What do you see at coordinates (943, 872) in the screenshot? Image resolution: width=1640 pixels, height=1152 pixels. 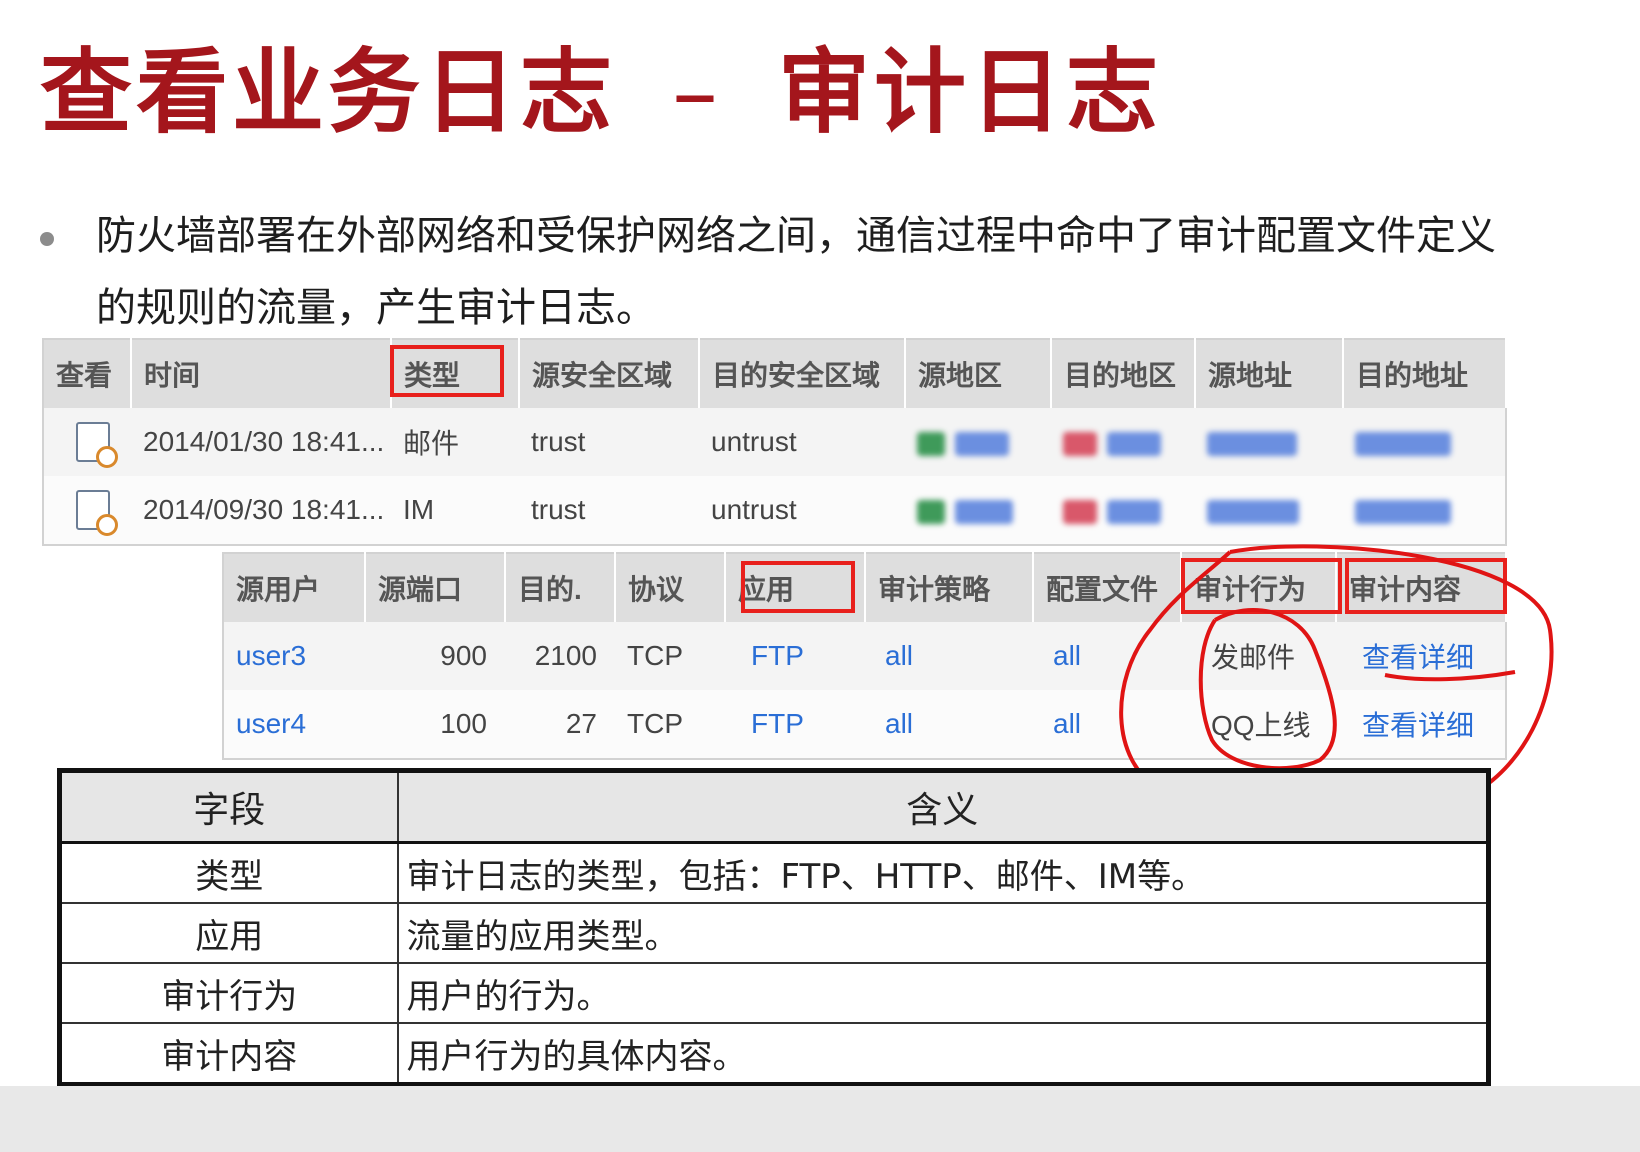 I see `meaning-cell: 审计日志的类型，包括：FTP、HTTP、邮件、IM等。` at bounding box center [943, 872].